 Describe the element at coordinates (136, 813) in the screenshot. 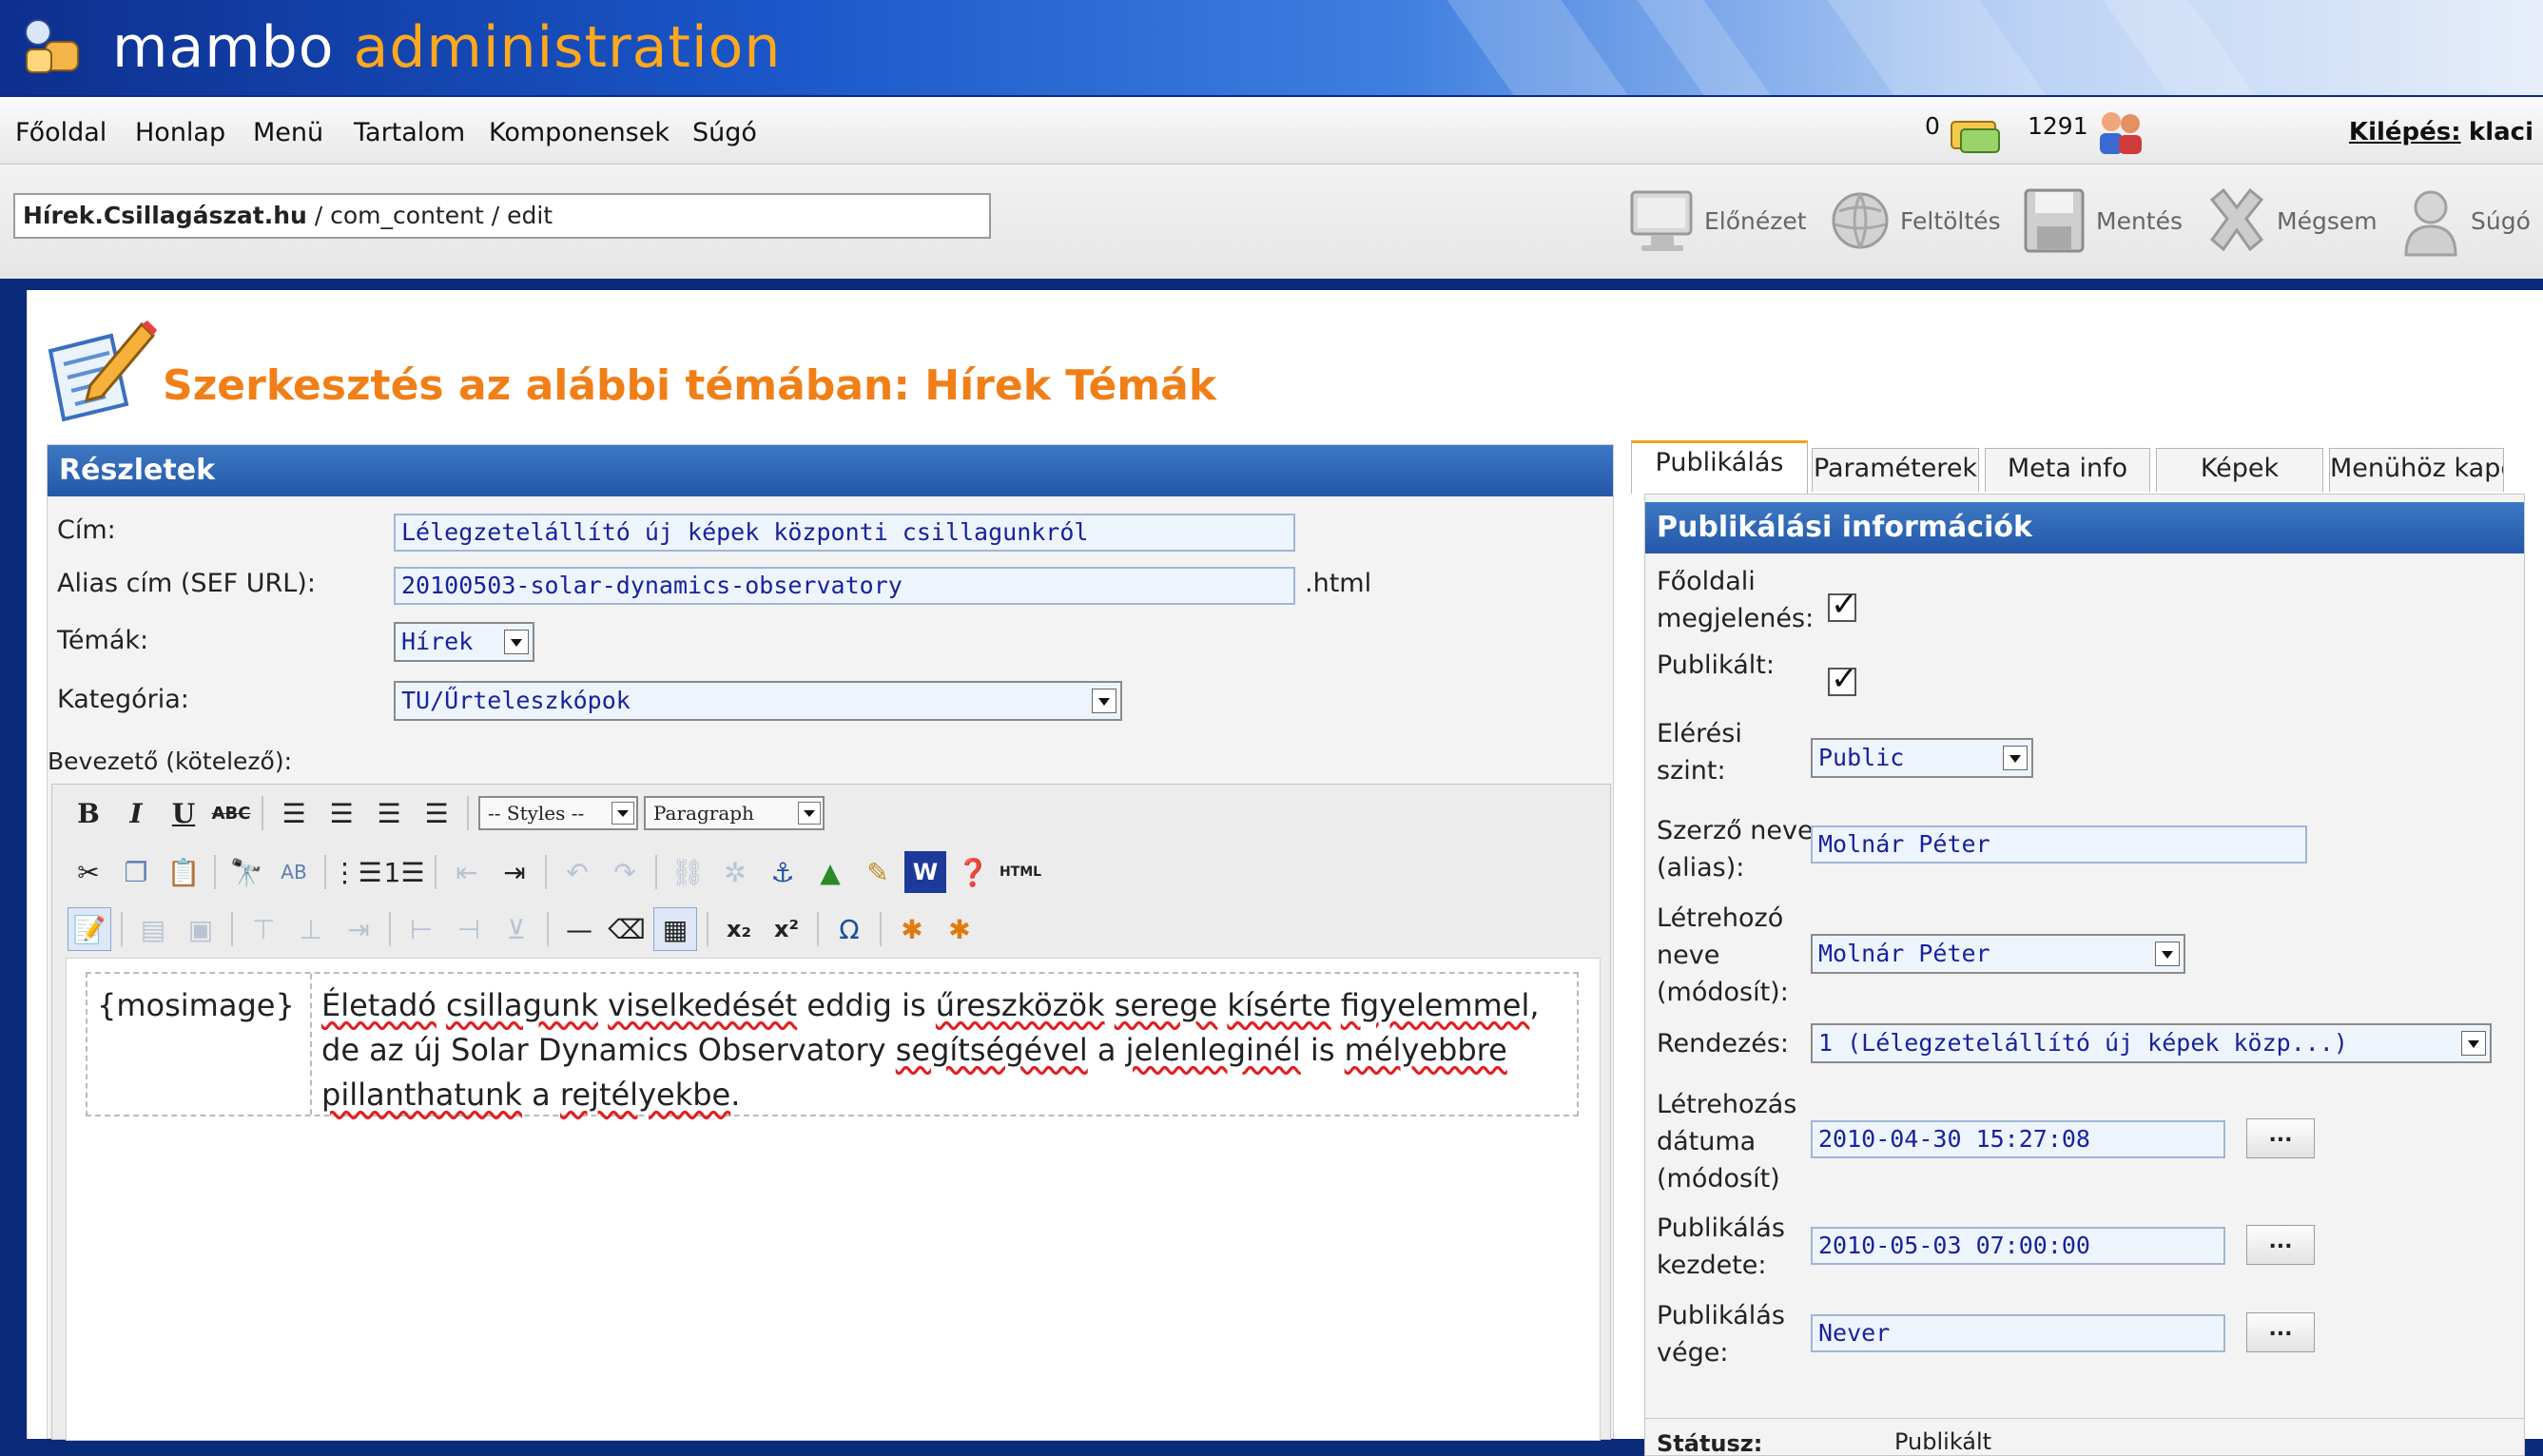

I see `italic-icon: I` at that location.